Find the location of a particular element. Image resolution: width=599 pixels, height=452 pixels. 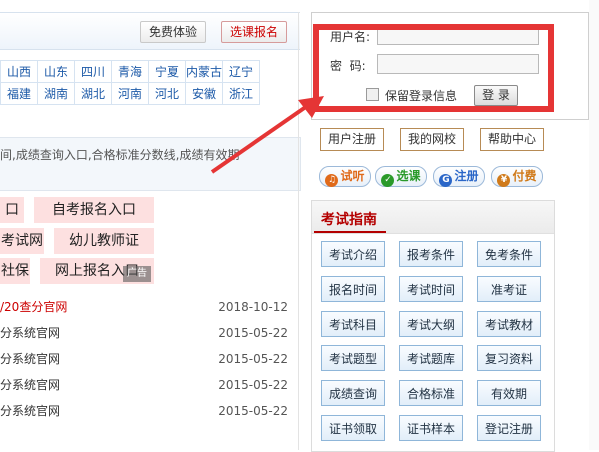

region-link: 青海 is located at coordinates (130, 71).